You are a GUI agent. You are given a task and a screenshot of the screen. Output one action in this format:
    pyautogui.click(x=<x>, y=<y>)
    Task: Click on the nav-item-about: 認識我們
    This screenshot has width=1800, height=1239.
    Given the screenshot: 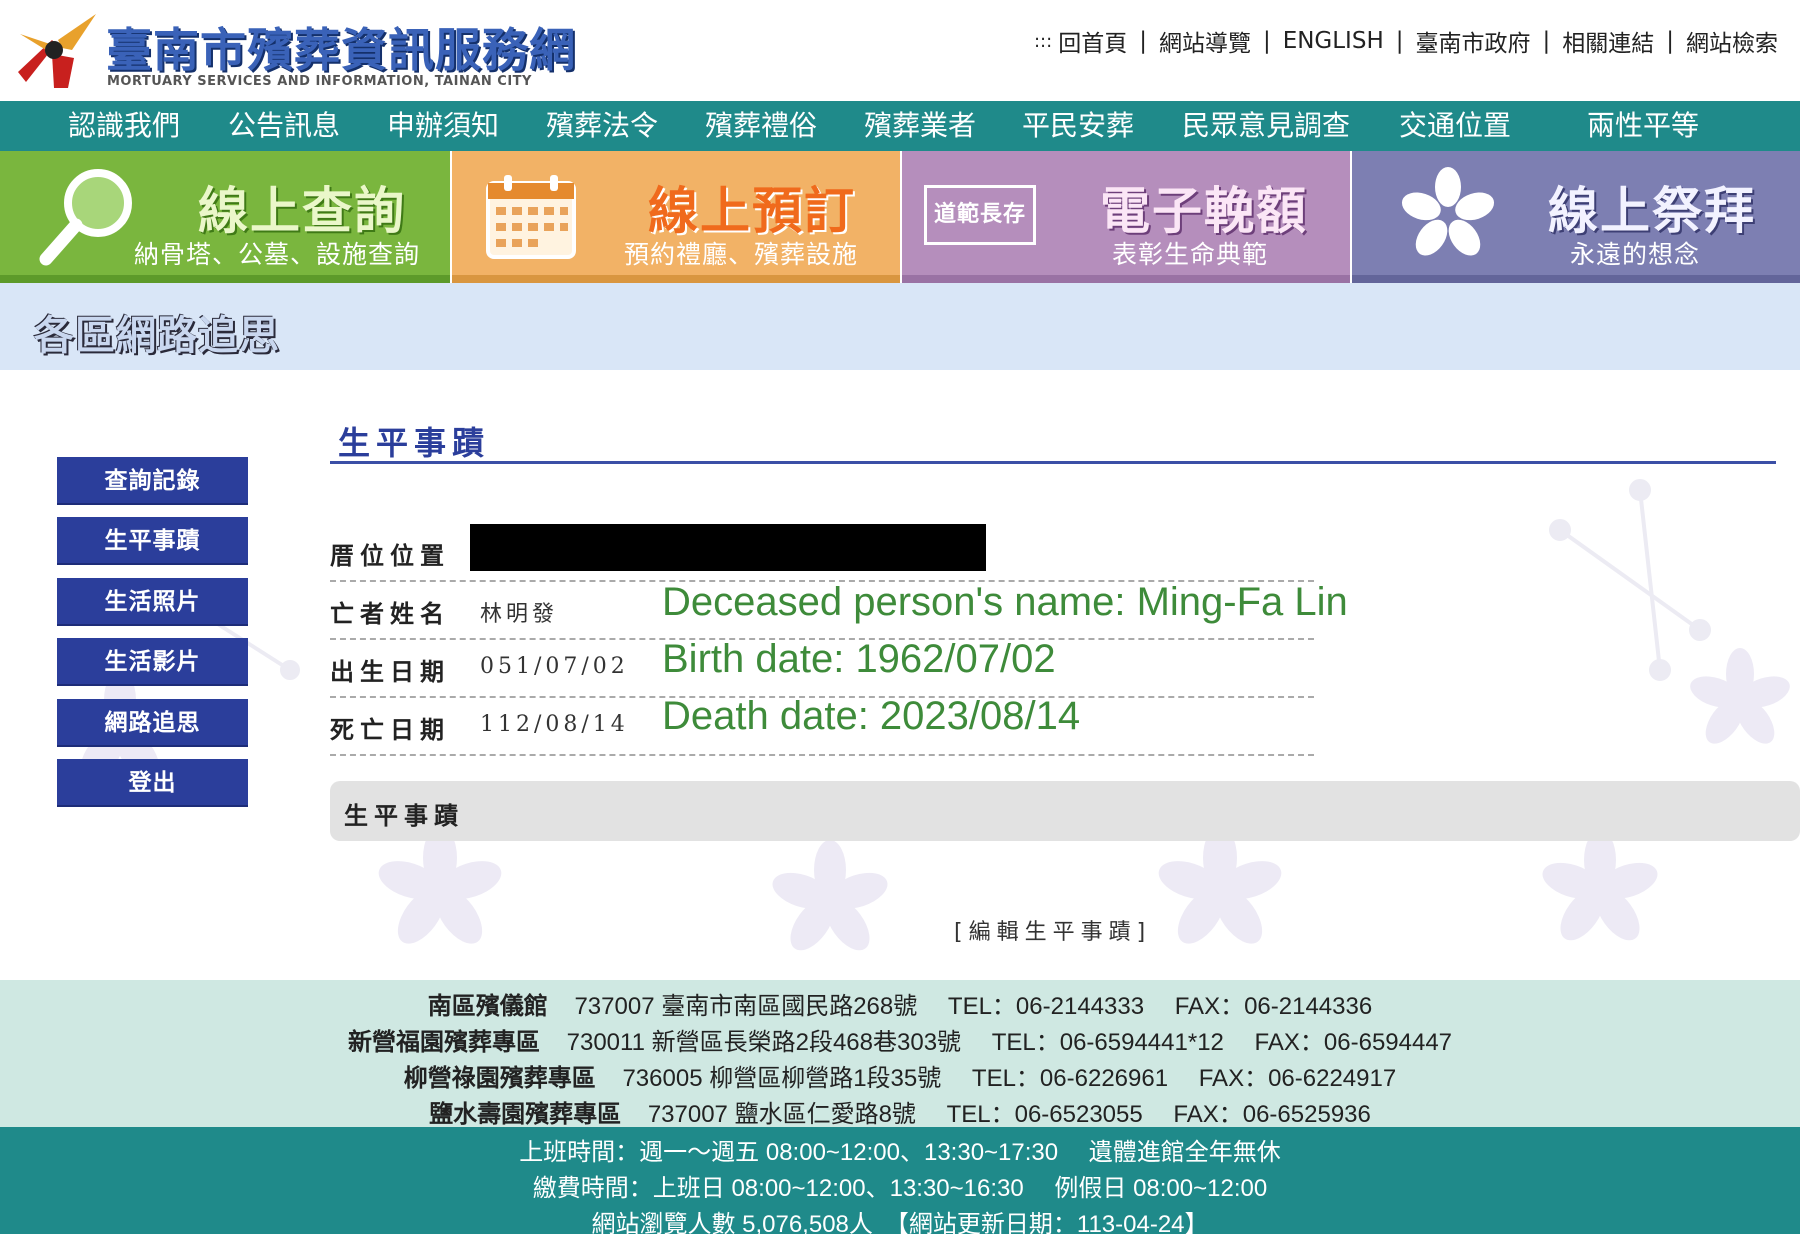 What is the action you would take?
    pyautogui.click(x=124, y=126)
    